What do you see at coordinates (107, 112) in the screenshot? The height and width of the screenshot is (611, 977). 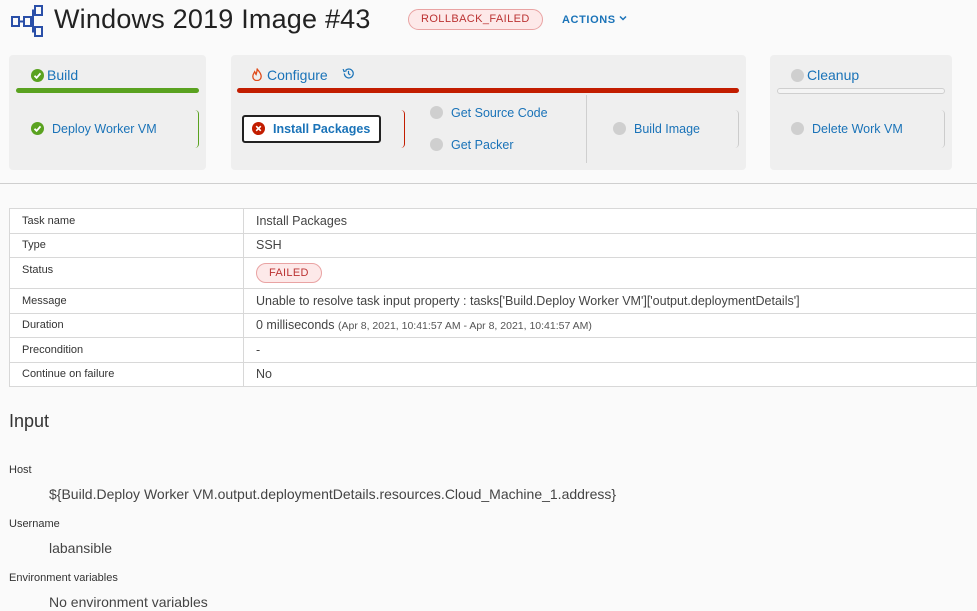 I see `stage-build: Build Deploy Worker VM` at bounding box center [107, 112].